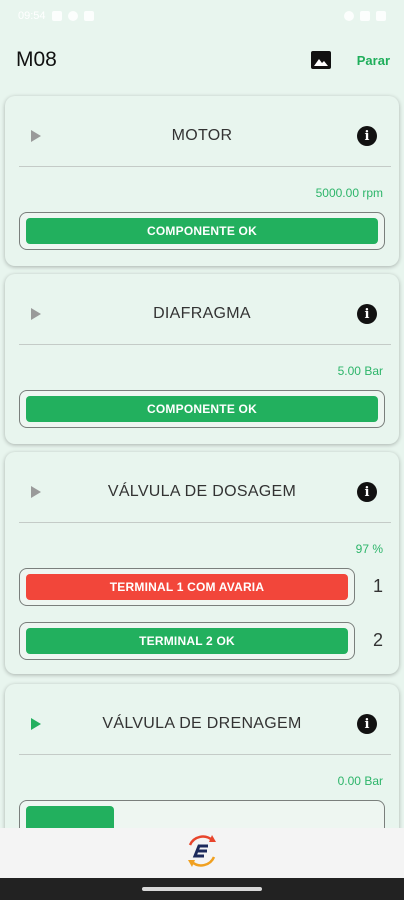  I want to click on battery-icon, so click(381, 16).